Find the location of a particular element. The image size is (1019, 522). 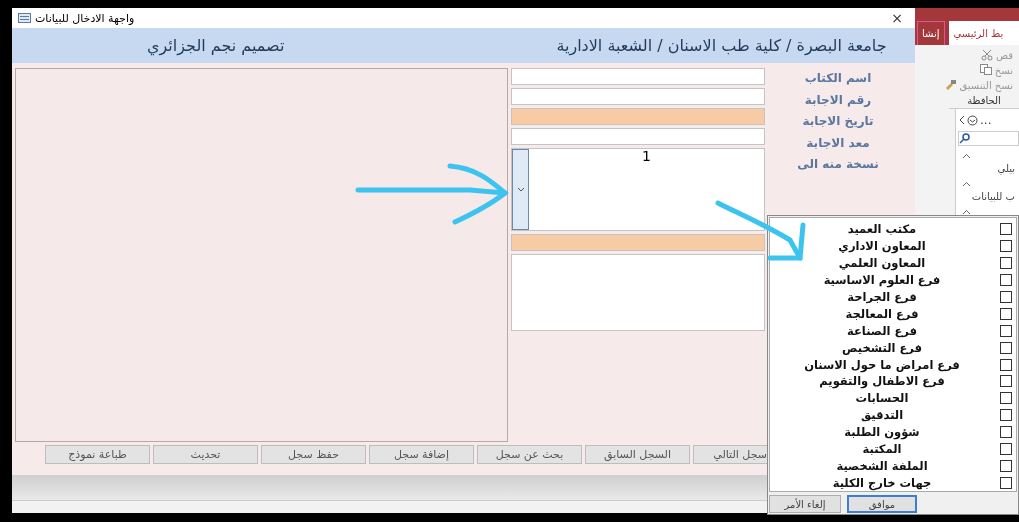

option-label: الحسابات is located at coordinates (882, 398).